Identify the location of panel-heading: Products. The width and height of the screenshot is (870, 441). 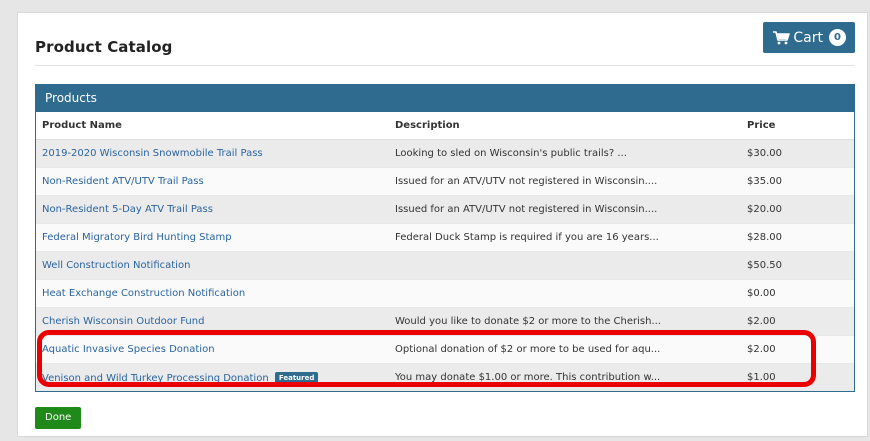
(445, 98).